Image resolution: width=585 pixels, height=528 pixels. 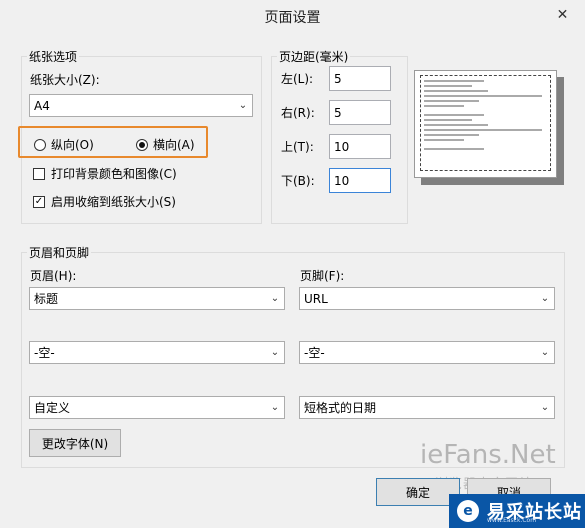 What do you see at coordinates (427, 298) in the screenshot?
I see `footer-select-1: URL ⌄` at bounding box center [427, 298].